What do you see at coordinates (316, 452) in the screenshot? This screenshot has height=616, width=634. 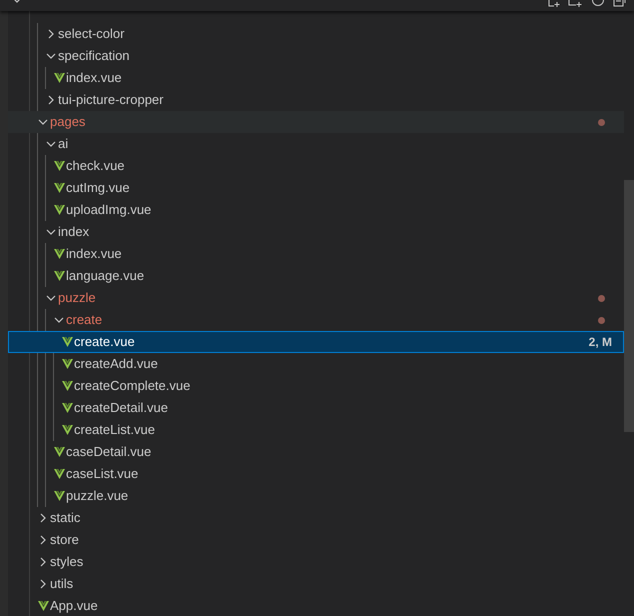 I see `file-row: caseDetail.vue` at bounding box center [316, 452].